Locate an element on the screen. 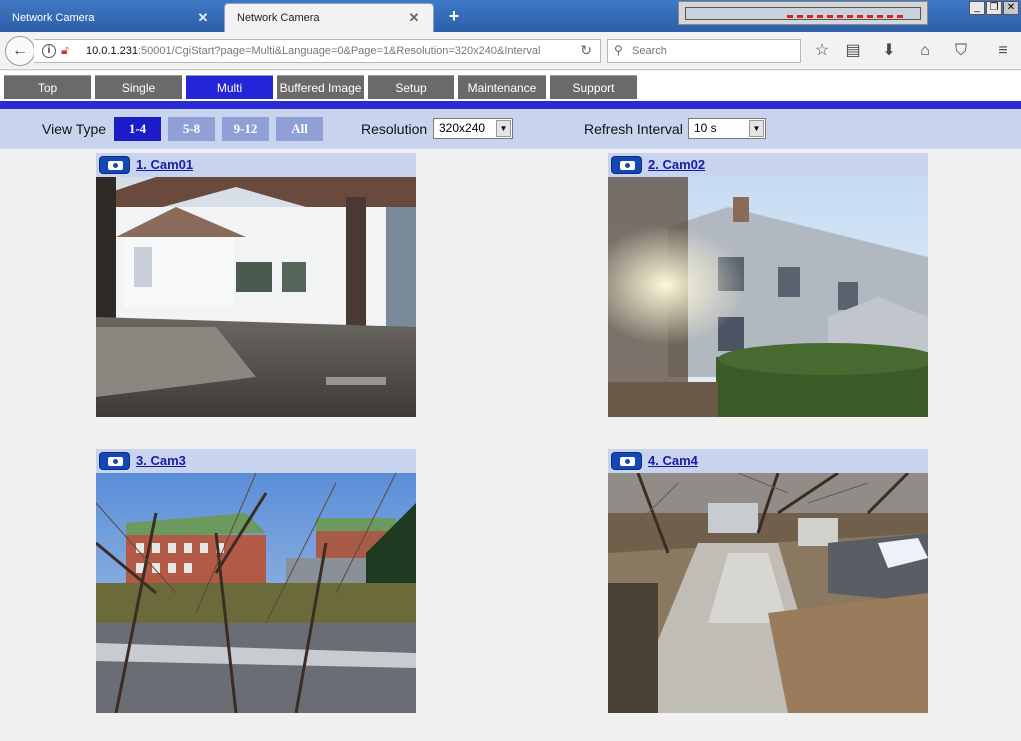  camera-link: 1. Cam01 is located at coordinates (164, 164).